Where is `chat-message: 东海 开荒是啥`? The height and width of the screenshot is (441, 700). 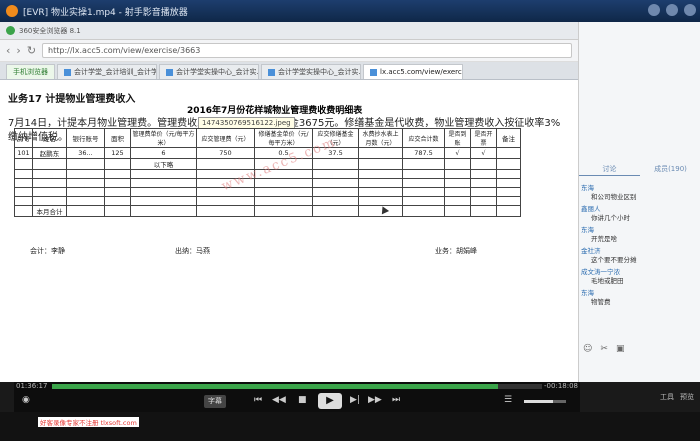
chat-message: 东海 开荒是啥 is located at coordinates (639, 234).